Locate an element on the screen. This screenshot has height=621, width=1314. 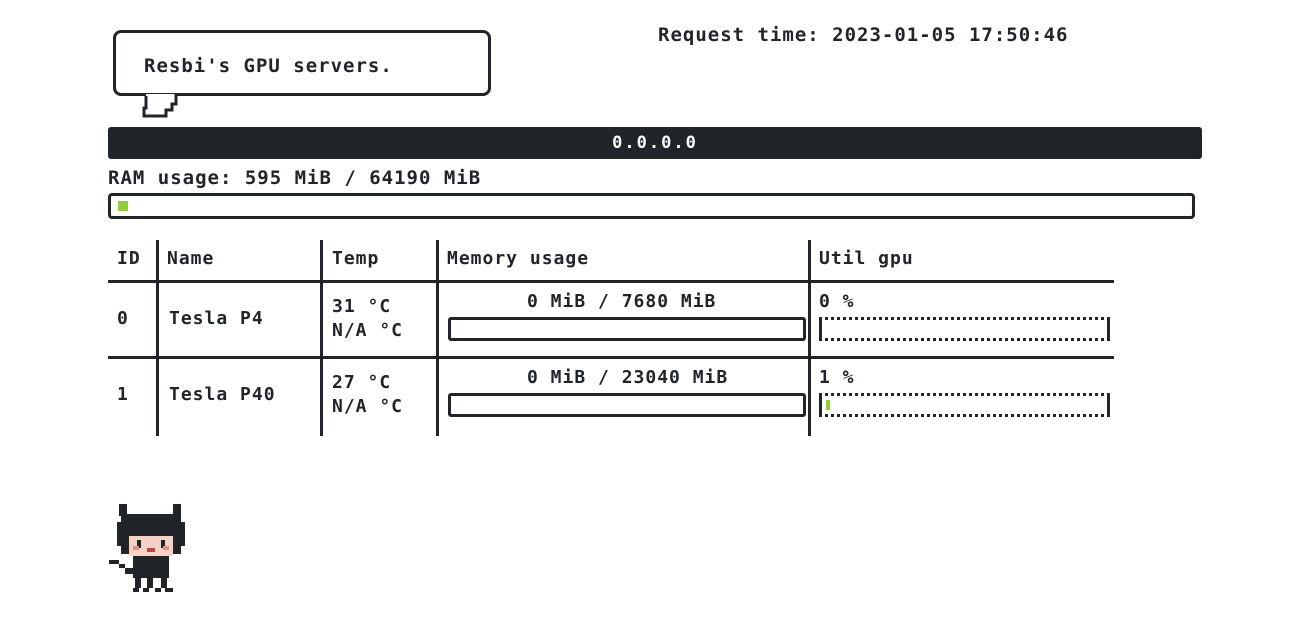
header-id: ID is located at coordinates (129, 258).